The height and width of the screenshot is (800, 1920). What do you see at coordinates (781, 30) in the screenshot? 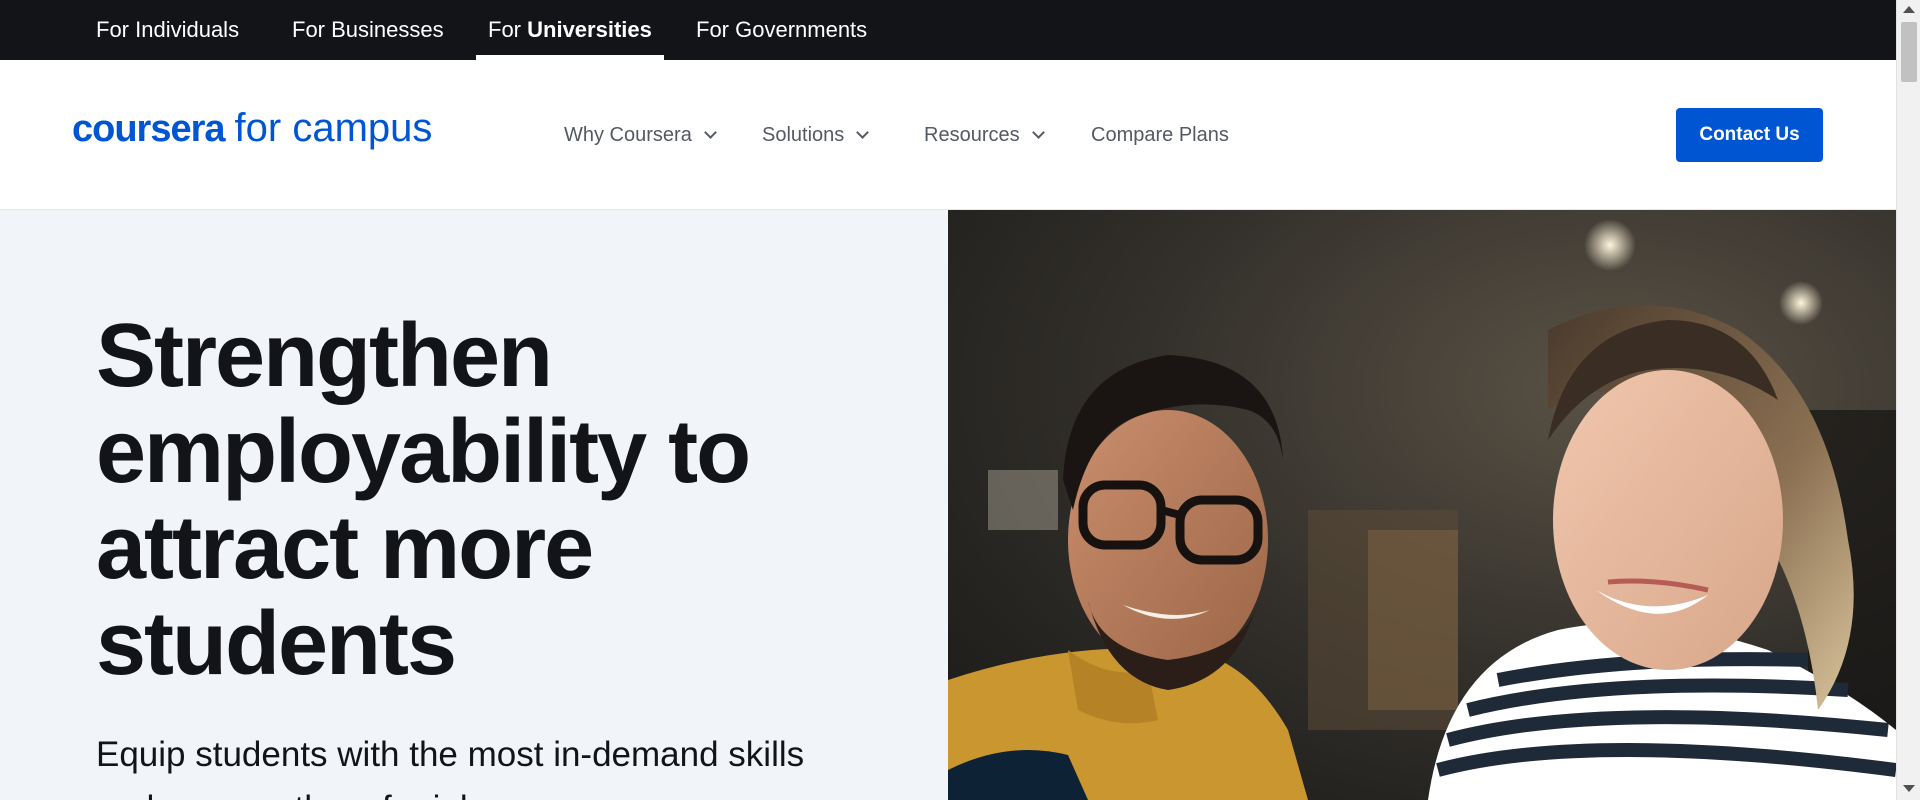
I see `tab-for-governments: For Governments` at bounding box center [781, 30].